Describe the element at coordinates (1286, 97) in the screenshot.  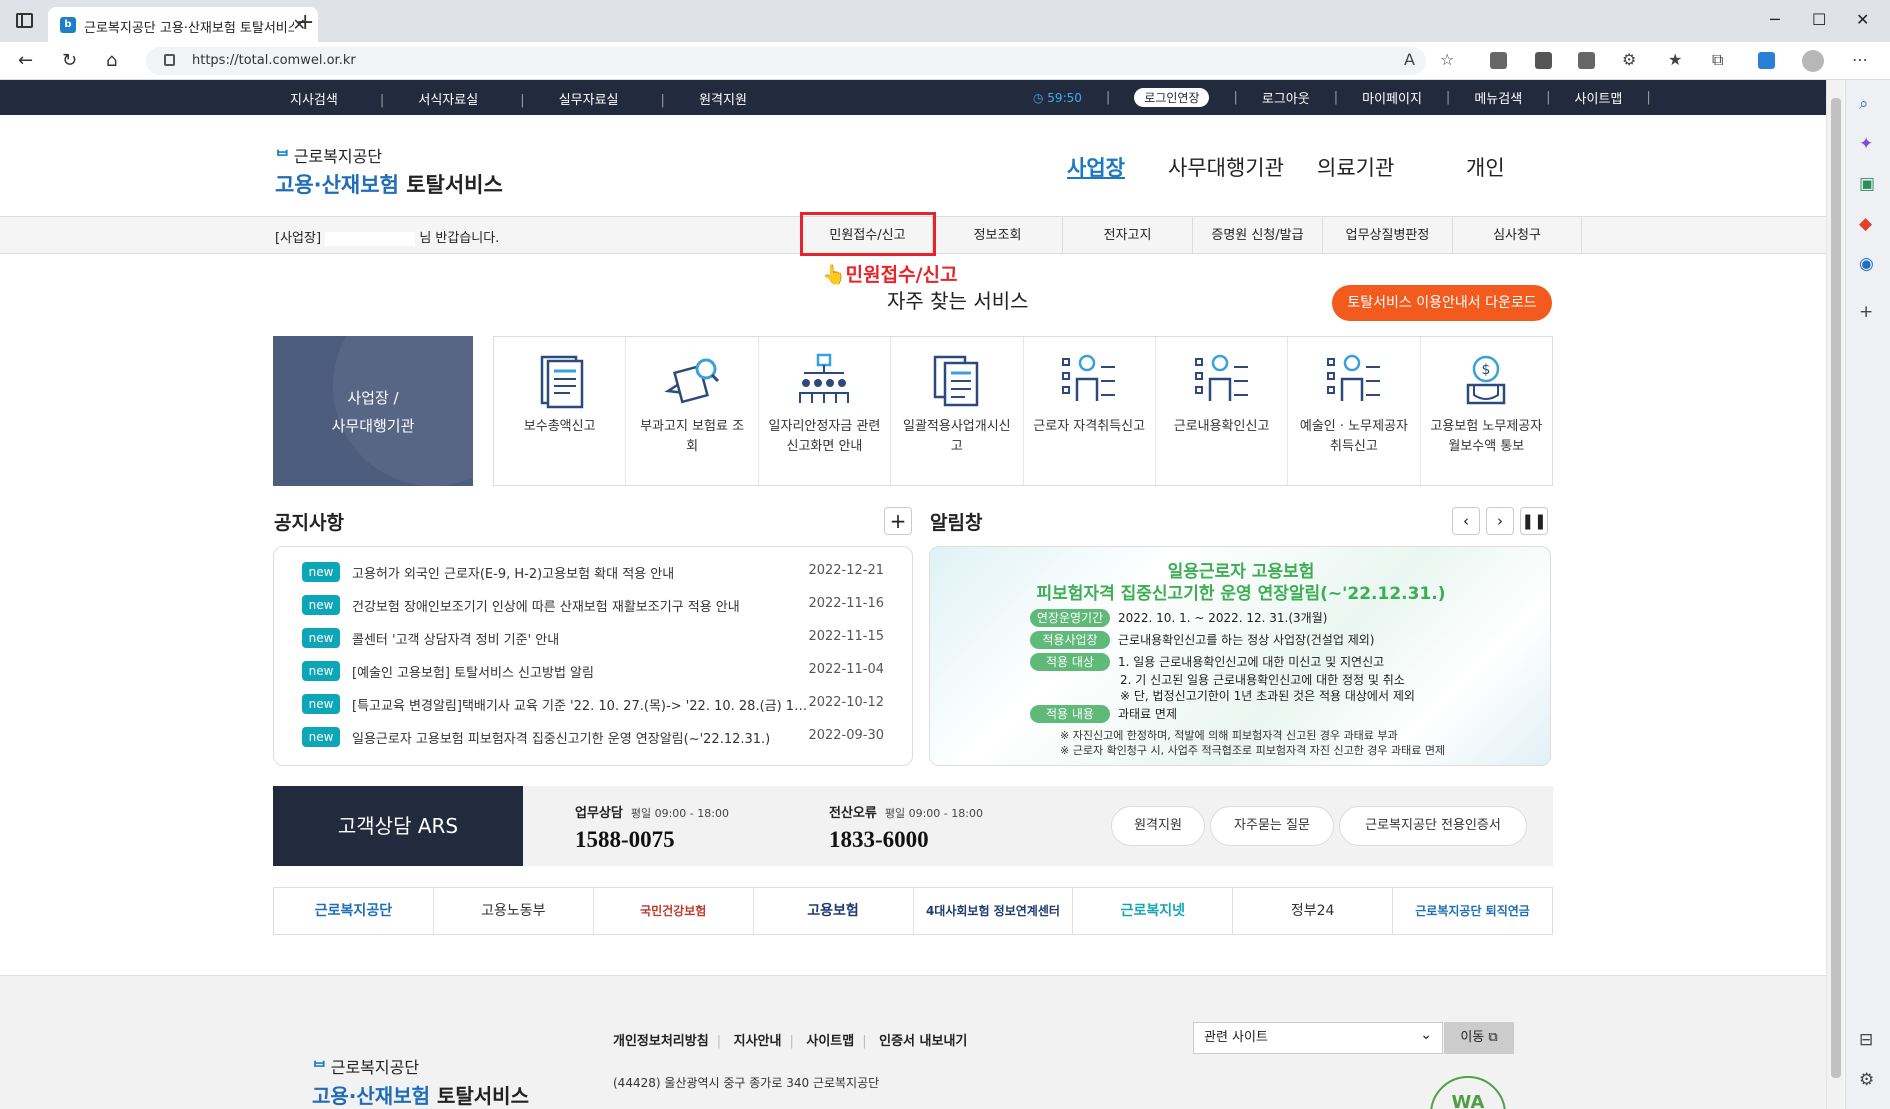
I see `logout-link: 로그아웃` at that location.